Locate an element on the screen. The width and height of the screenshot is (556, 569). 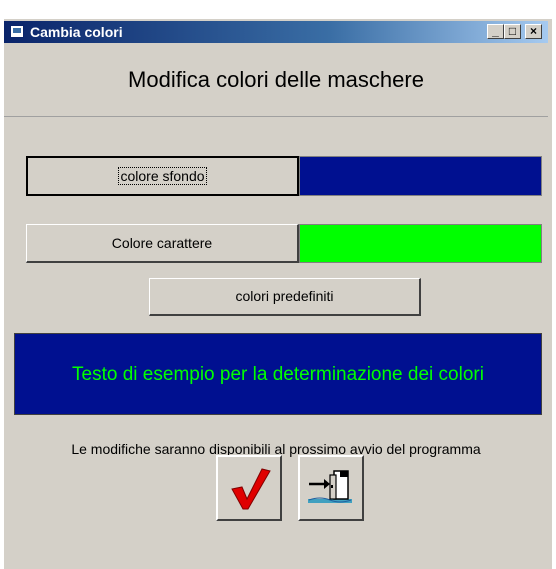
preset-colors-button-label: colori predefiniti is located at coordinates (284, 296).